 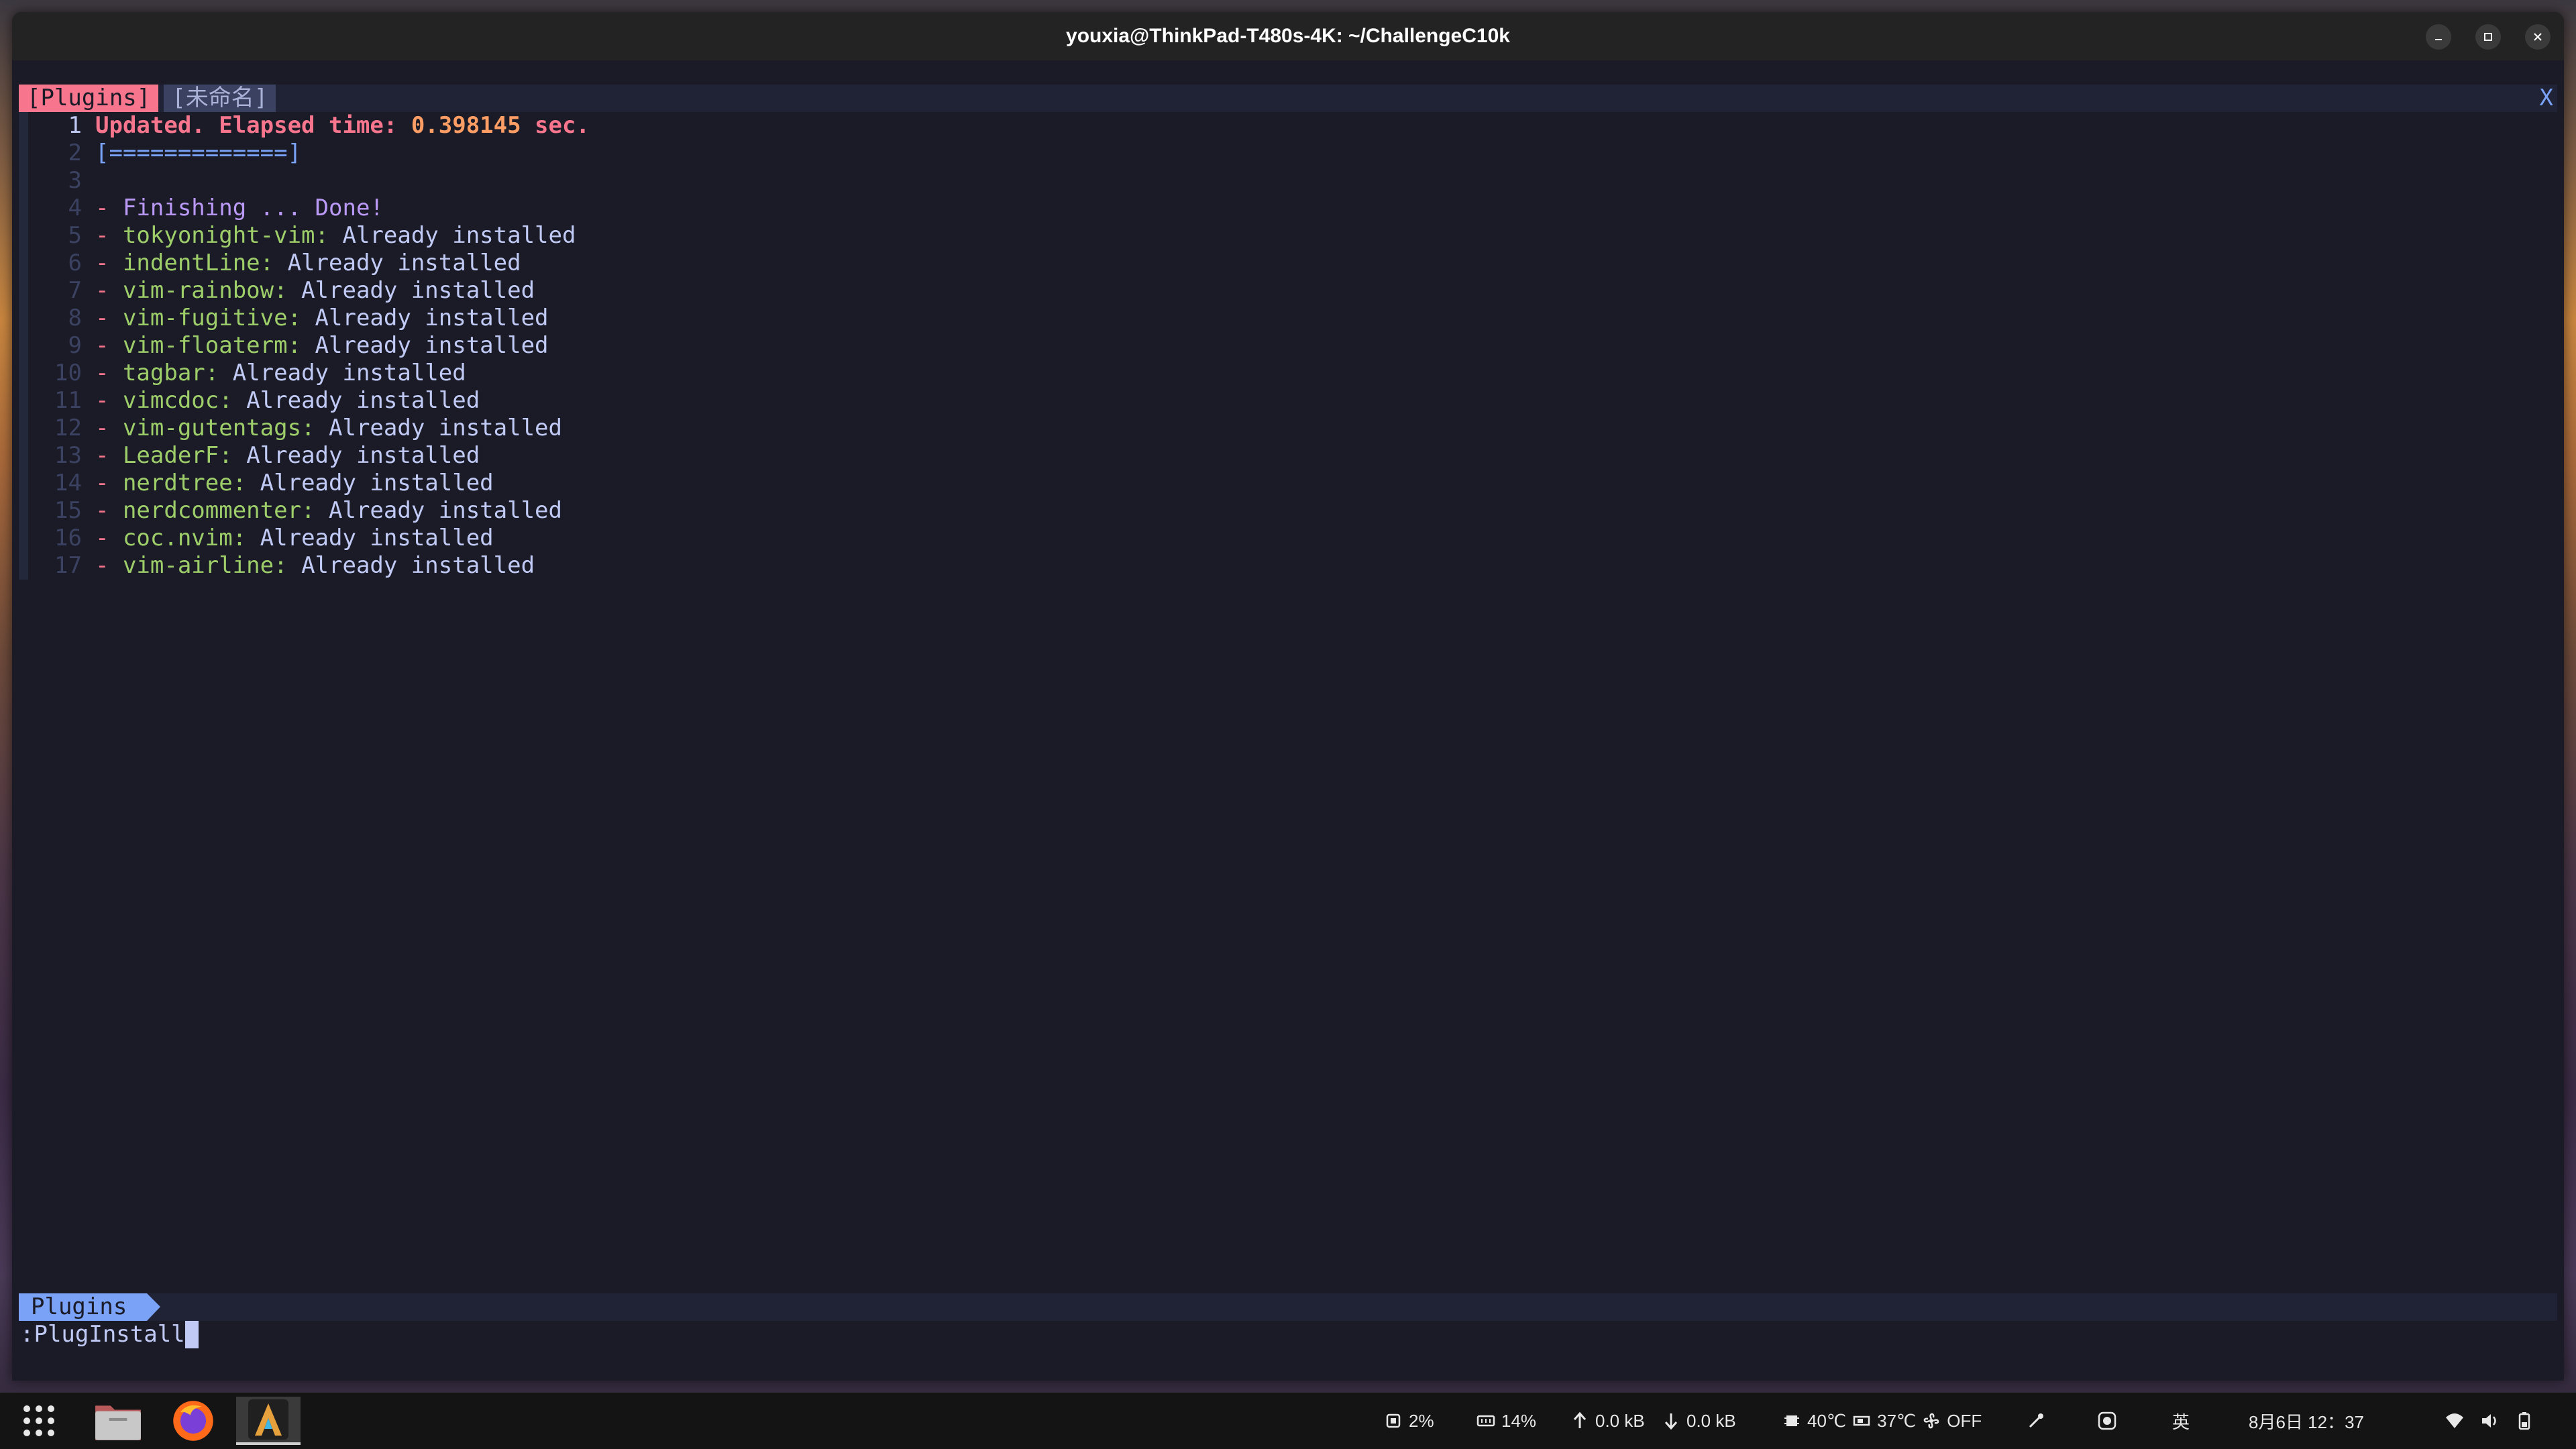 What do you see at coordinates (1897, 1420) in the screenshot?
I see `gpu-temp-value: 37℃` at bounding box center [1897, 1420].